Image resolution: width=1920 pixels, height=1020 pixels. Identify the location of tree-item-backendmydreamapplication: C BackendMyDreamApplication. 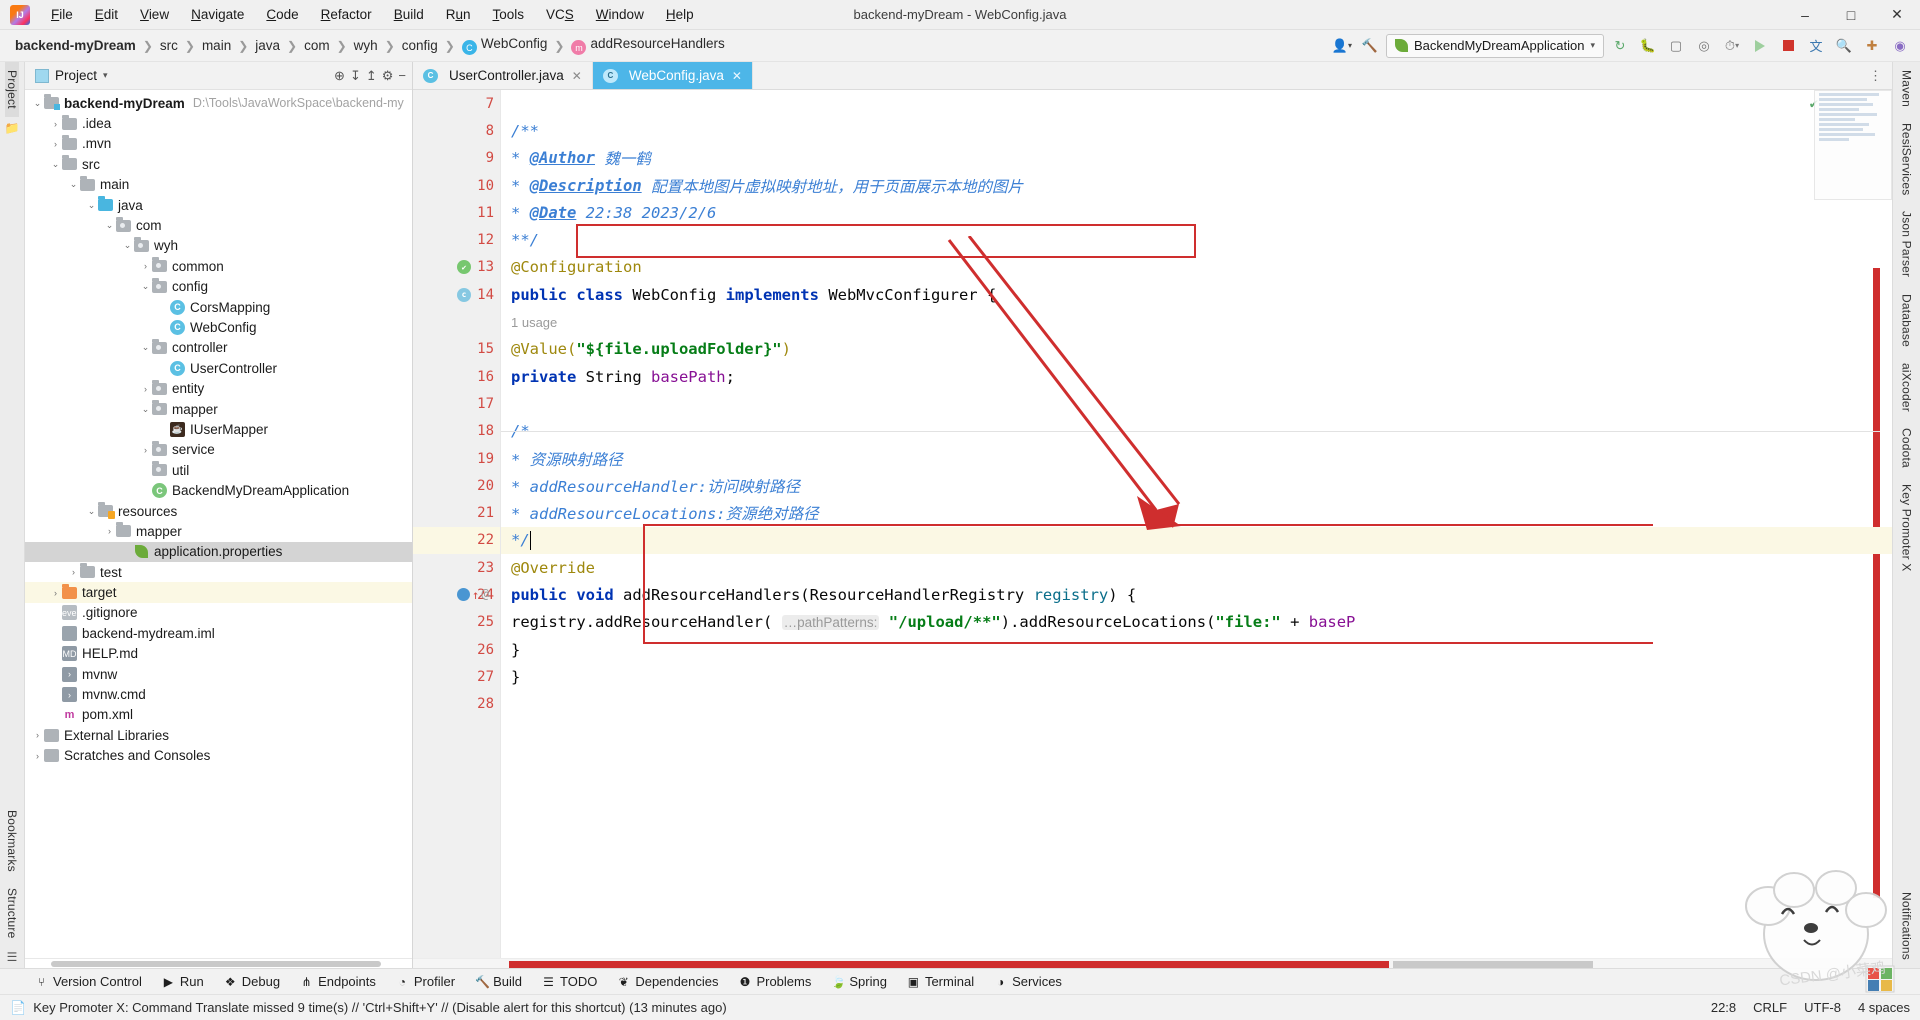
(218, 490).